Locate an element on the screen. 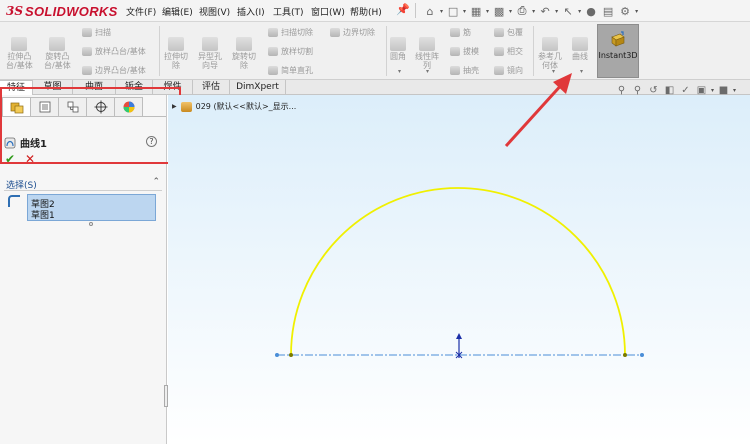 This screenshot has height=444, width=750. home-dropdown-icon: ▾ is located at coordinates (441, 11).